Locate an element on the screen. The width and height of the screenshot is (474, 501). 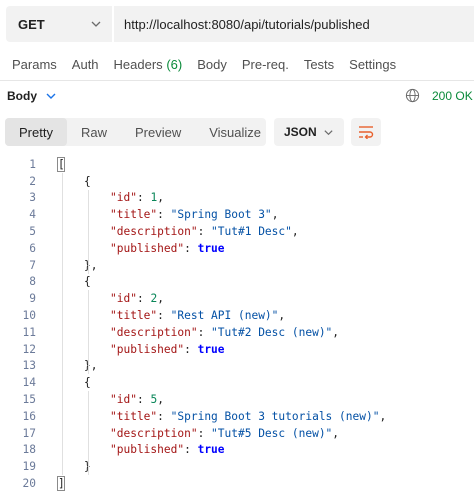
wrap-lines-icon is located at coordinates (366, 132).